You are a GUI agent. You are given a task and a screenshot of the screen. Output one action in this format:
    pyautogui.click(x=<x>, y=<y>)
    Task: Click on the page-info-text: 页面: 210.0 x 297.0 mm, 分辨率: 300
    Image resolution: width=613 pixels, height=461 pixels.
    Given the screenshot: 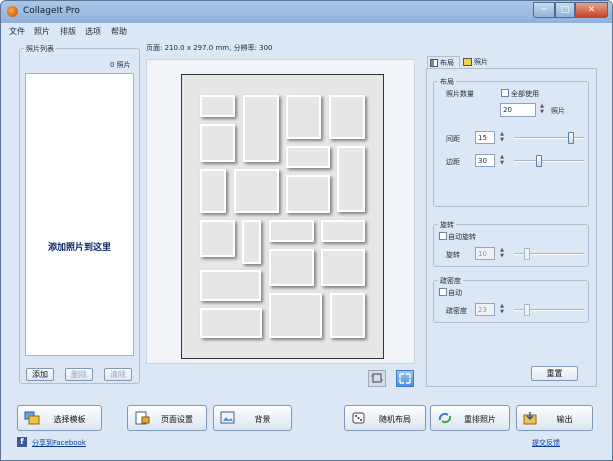 What is the action you would take?
    pyautogui.click(x=209, y=48)
    